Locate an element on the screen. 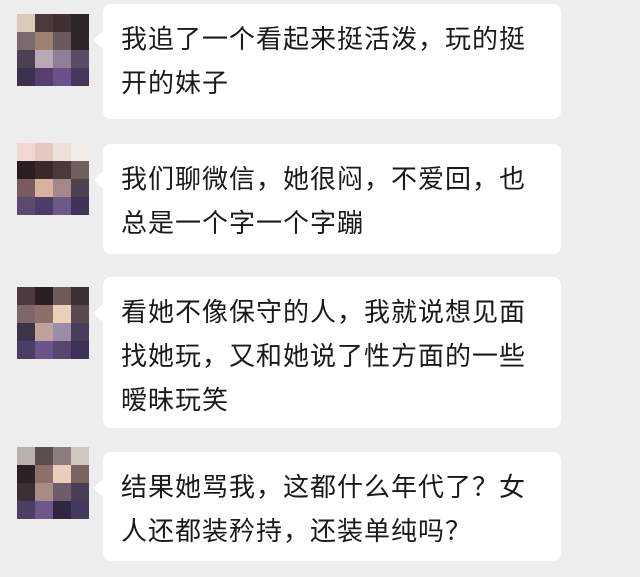 This screenshot has width=640, height=577. message-bubble: 我们聊微信，她很闷，不爱回，也总是一个字一个字蹦 is located at coordinates (327, 199).